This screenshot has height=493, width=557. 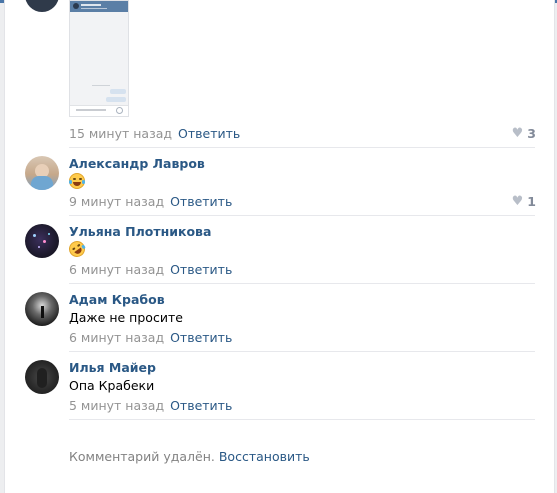 I want to click on comment-text: Даже не просите, so click(x=126, y=317).